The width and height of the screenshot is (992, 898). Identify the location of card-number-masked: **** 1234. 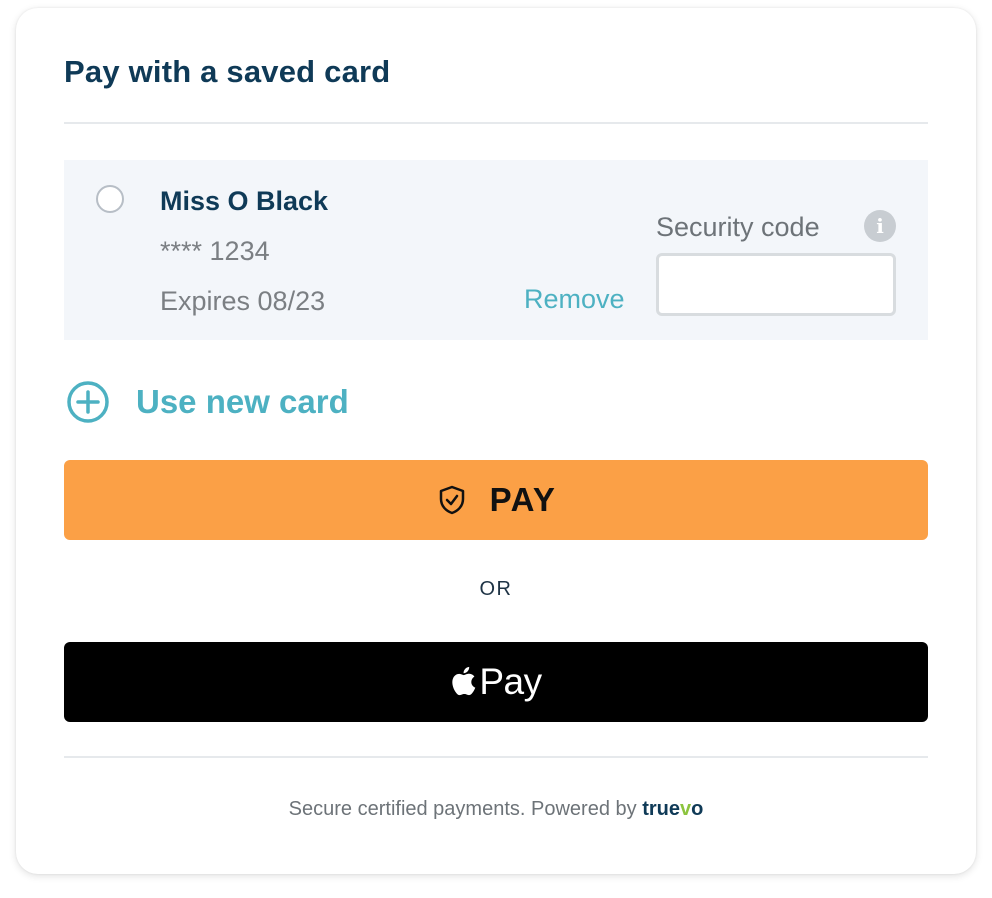
(215, 251).